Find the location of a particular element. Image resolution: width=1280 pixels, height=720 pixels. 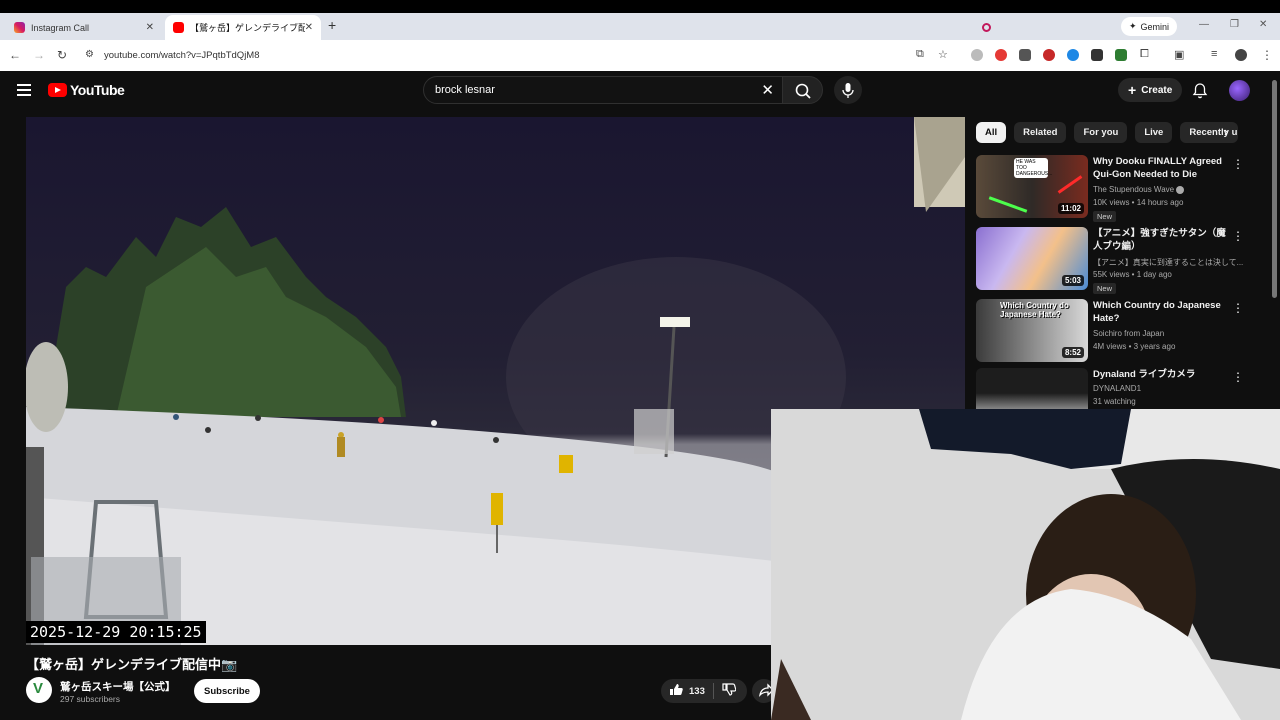

install-app-icon: ⧉ is located at coordinates (920, 54).